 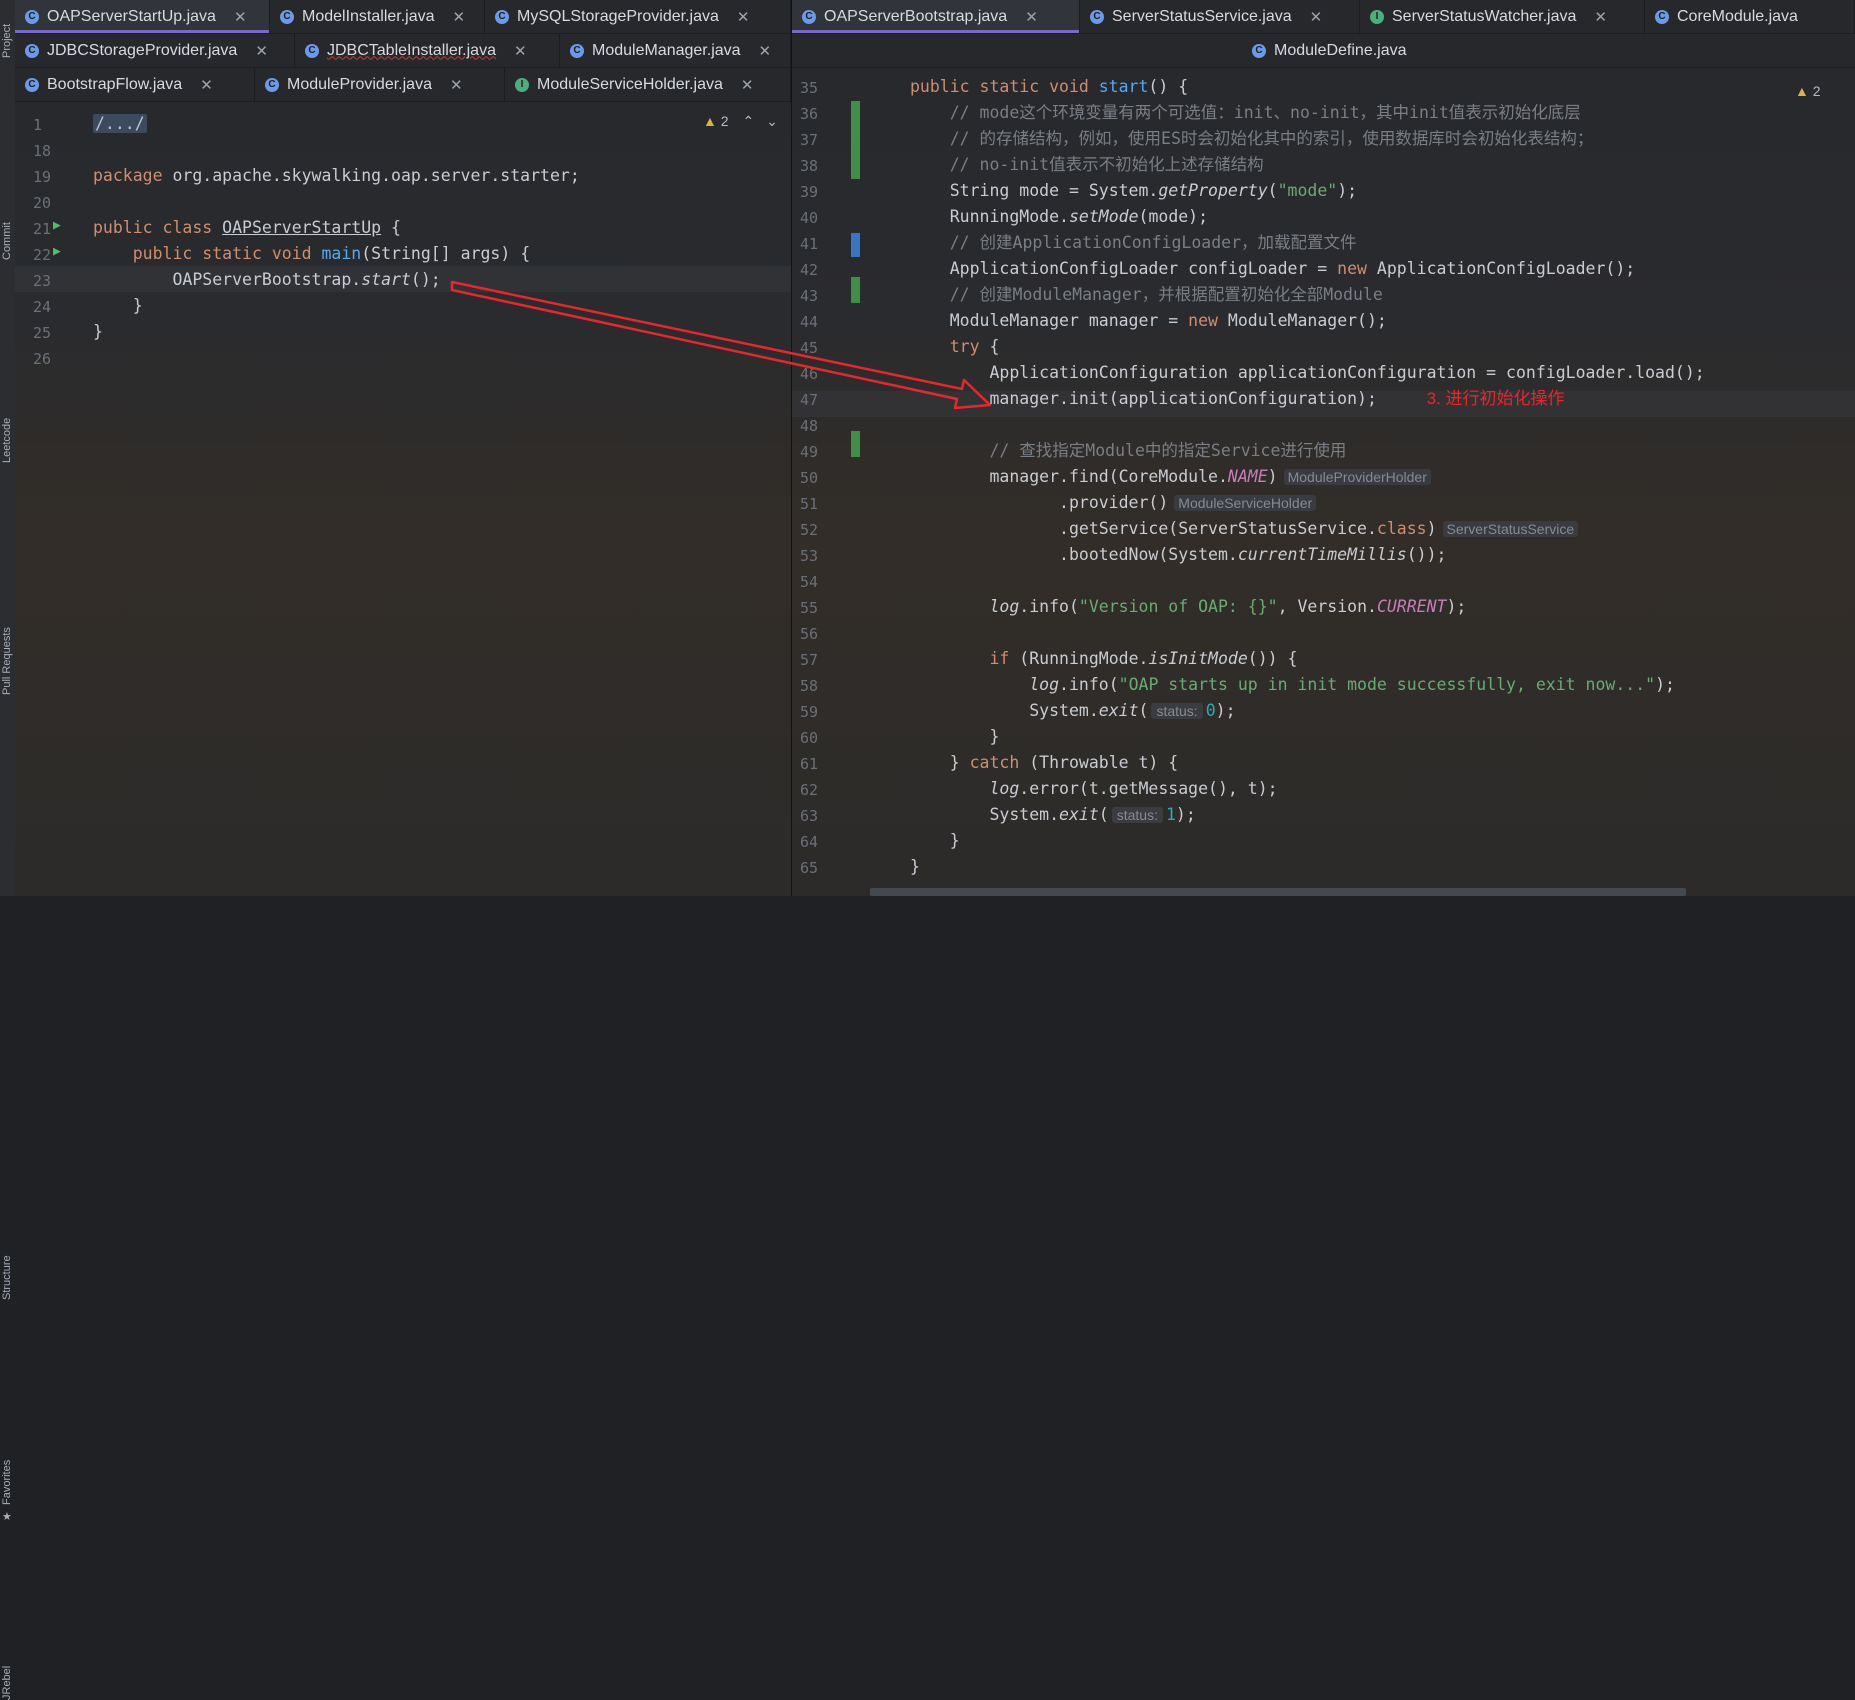 What do you see at coordinates (7, 1517) in the screenshot?
I see `star-icon: ★` at bounding box center [7, 1517].